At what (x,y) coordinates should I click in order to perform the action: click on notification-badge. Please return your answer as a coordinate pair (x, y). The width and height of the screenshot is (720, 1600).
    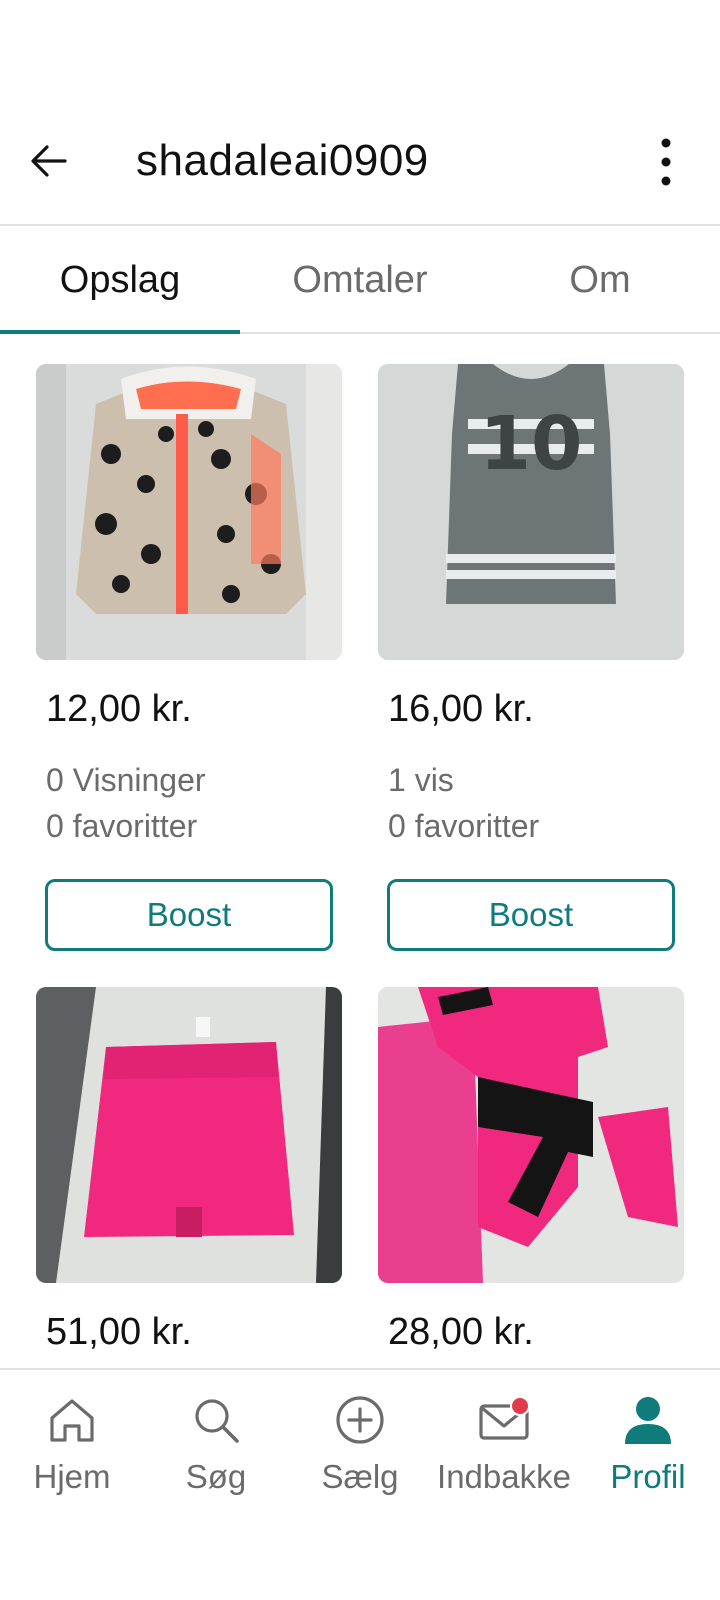
    Looking at the image, I should click on (520, 1406).